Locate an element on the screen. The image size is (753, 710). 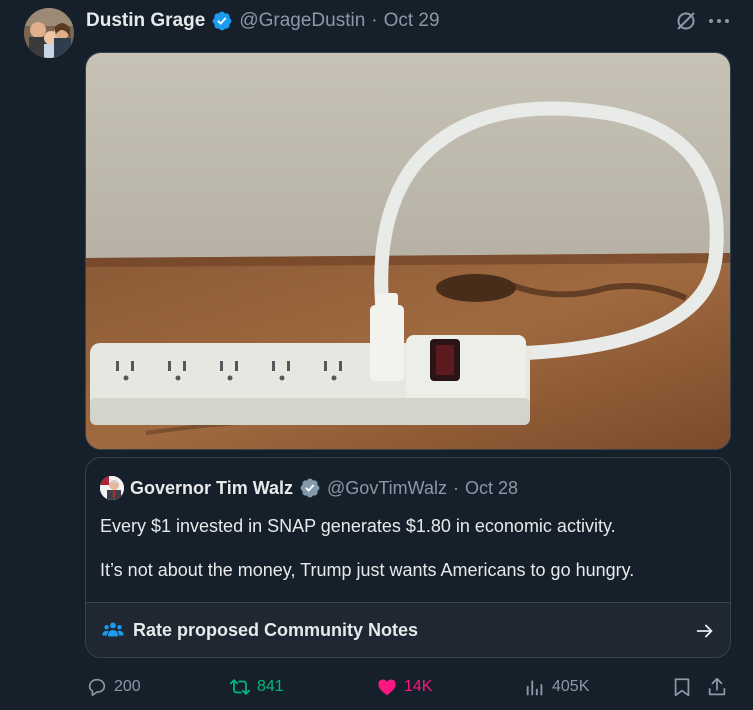
views-count: 405K is located at coordinates (571, 686).